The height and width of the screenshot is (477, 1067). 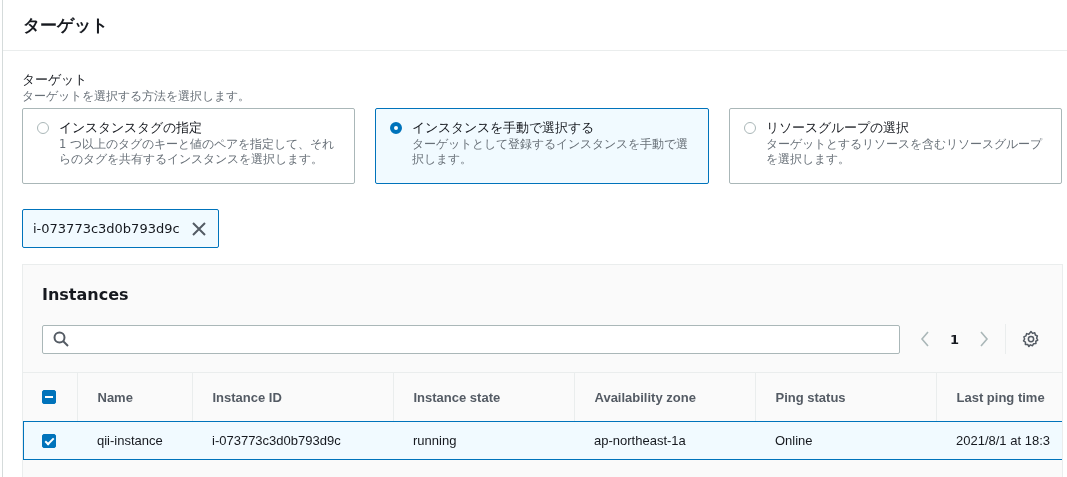 I want to click on option-title: インスタンスタグの指定, so click(x=131, y=128).